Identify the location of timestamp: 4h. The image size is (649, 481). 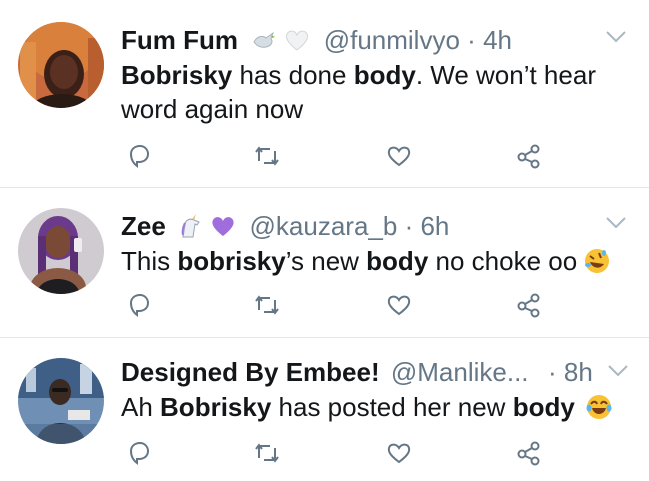
(497, 40).